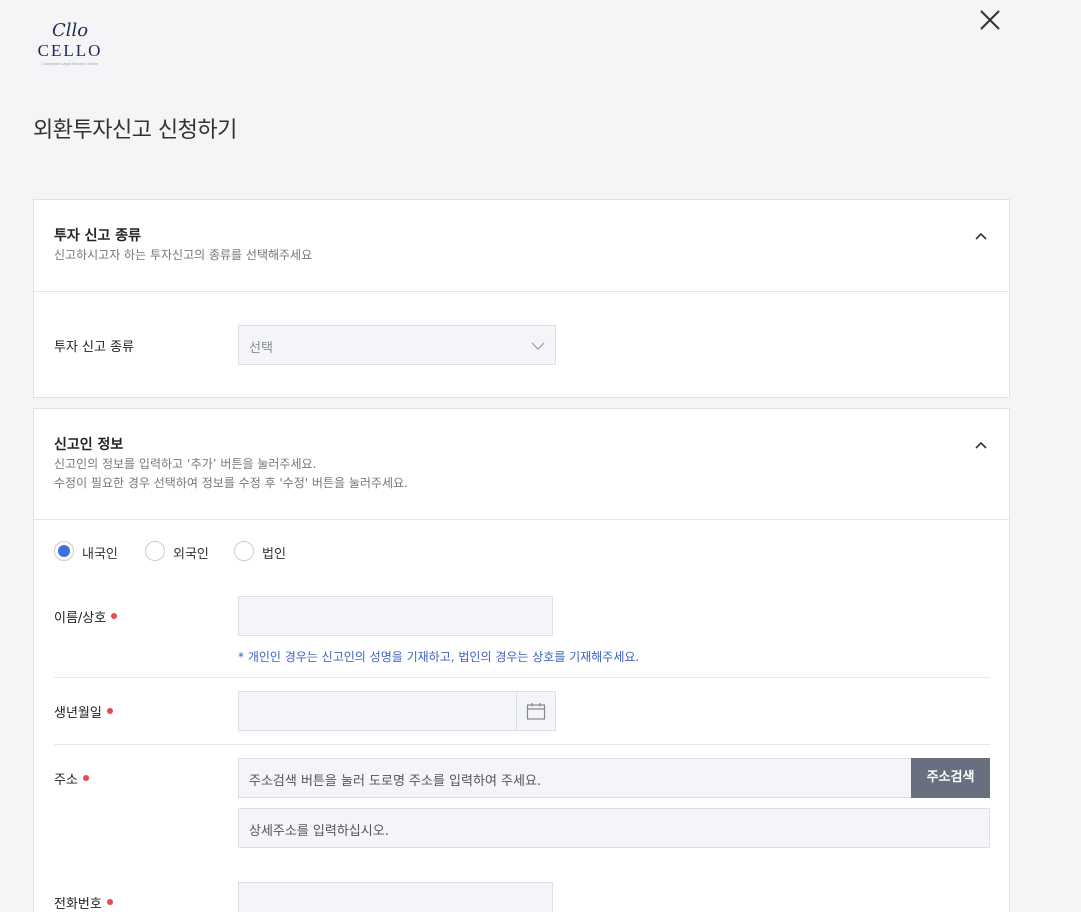 This screenshot has height=912, width=1081. Describe the element at coordinates (89, 445) in the screenshot. I see `section-title: 신고인 정보` at that location.